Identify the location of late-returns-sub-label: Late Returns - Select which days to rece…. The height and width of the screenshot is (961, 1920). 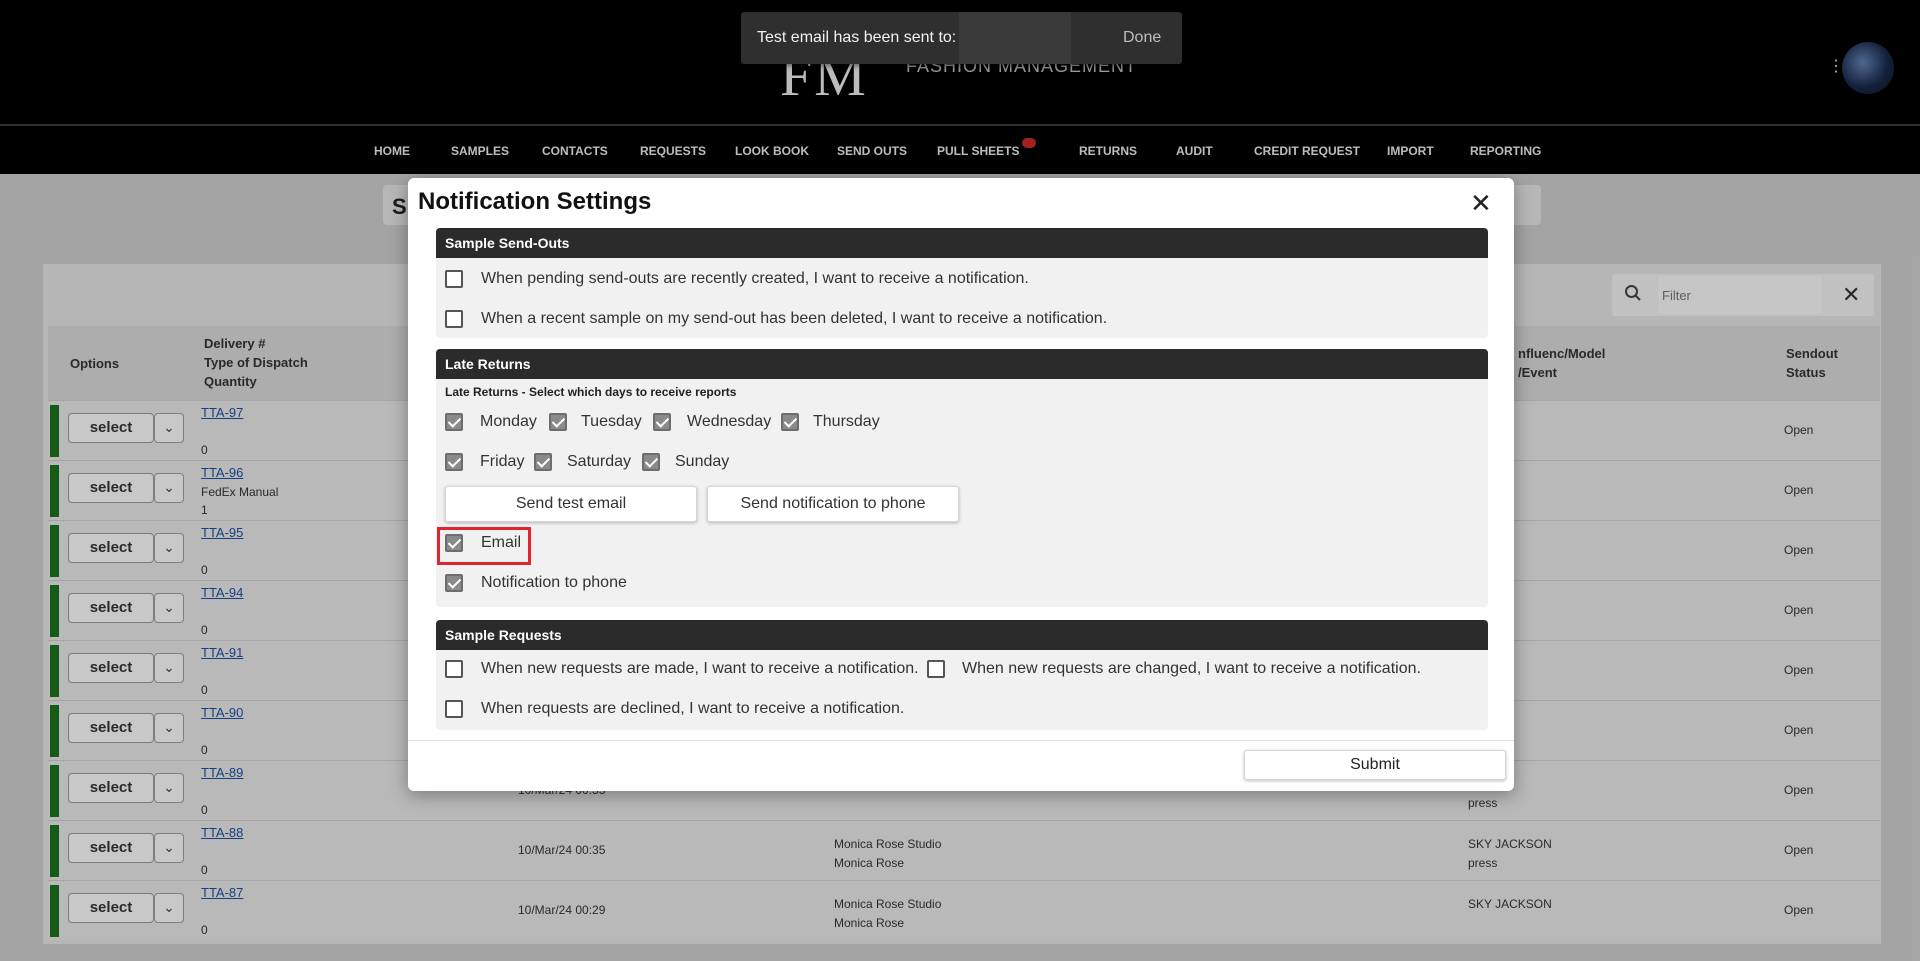
(591, 392).